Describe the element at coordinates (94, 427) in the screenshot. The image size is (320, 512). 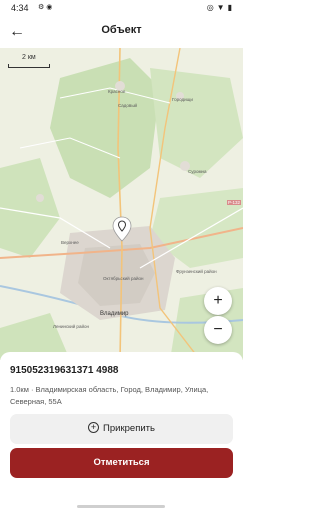
I see `plus-circle-icon: +` at that location.